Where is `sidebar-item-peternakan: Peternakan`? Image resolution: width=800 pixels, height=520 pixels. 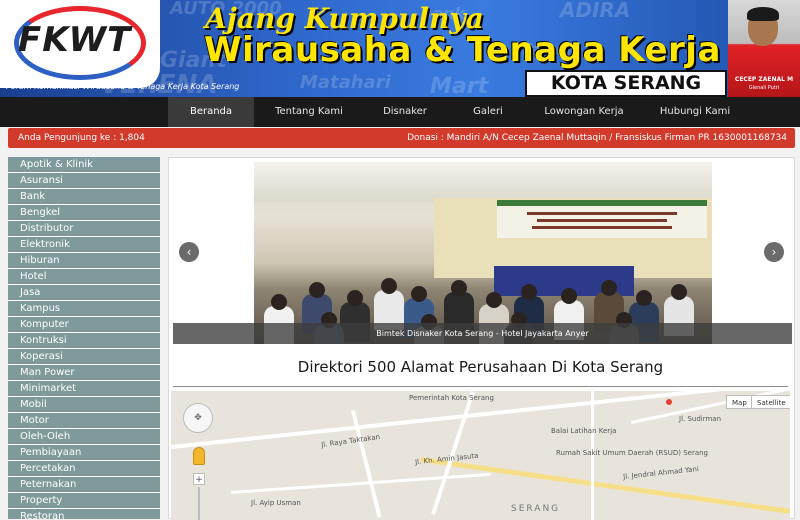 sidebar-item-peternakan: Peternakan is located at coordinates (84, 485).